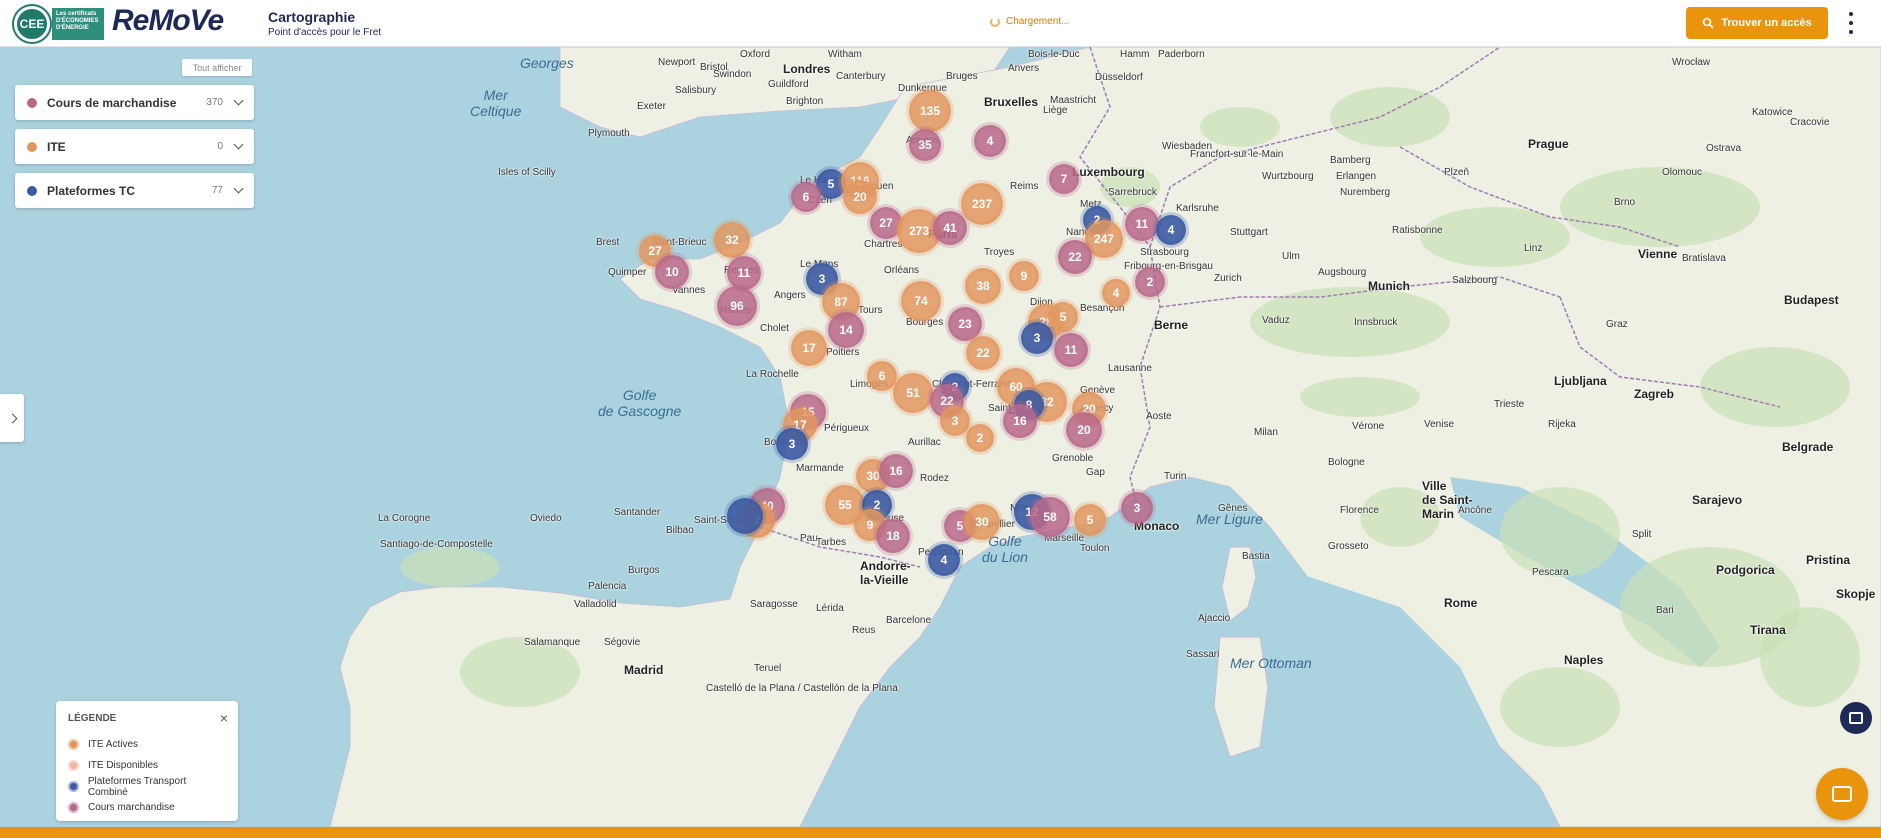 This screenshot has width=1881, height=838. I want to click on map-cluster-marker: 41, so click(950, 228).